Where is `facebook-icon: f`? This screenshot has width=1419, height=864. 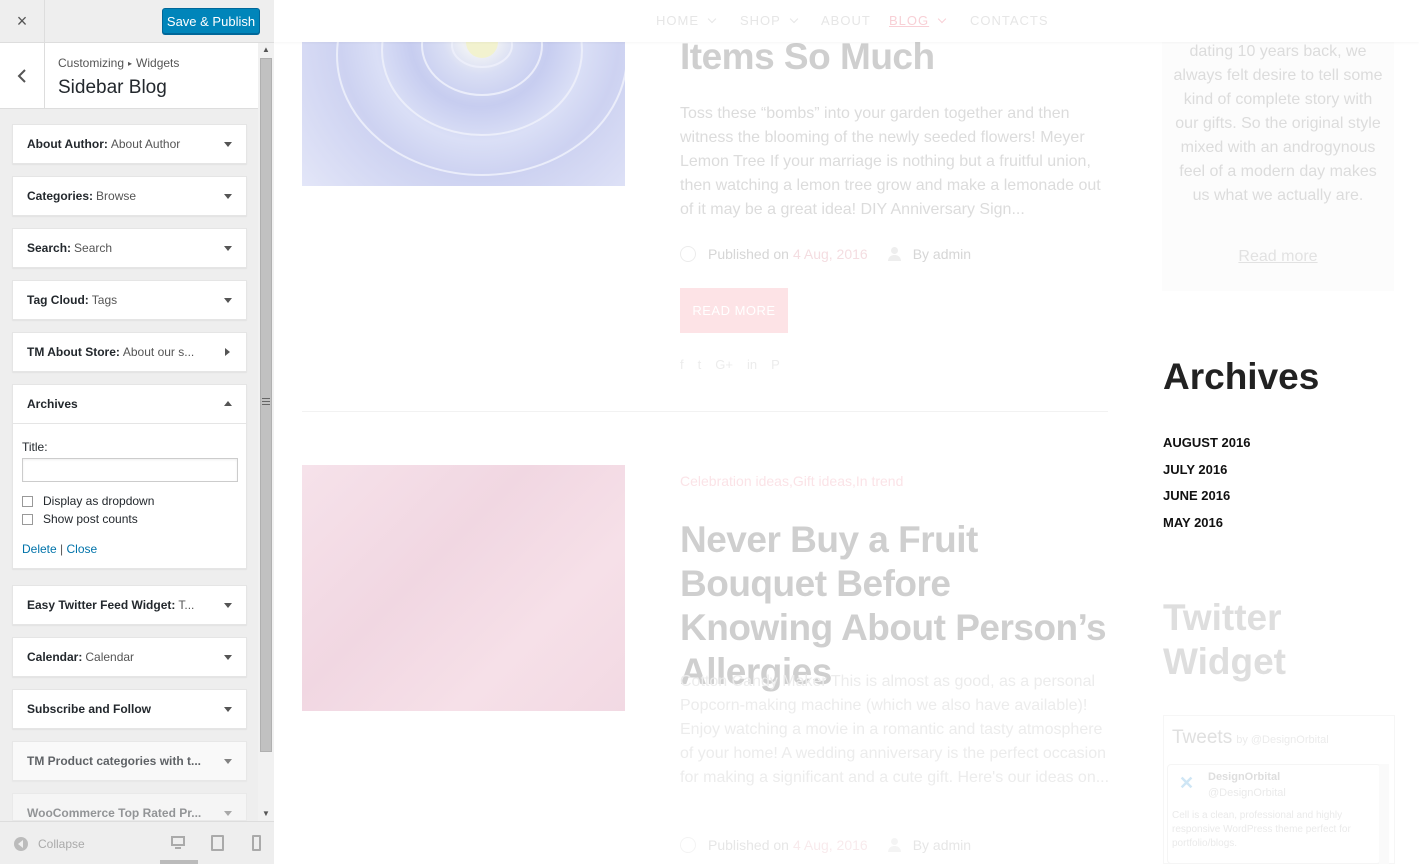 facebook-icon: f is located at coordinates (682, 364).